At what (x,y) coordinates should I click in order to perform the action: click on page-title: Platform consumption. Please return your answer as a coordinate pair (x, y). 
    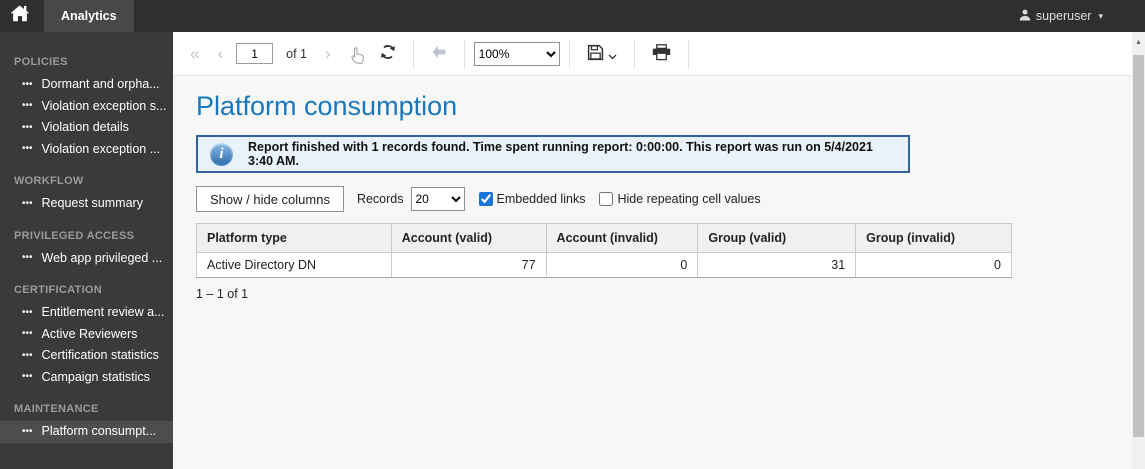
    Looking at the image, I should click on (327, 106).